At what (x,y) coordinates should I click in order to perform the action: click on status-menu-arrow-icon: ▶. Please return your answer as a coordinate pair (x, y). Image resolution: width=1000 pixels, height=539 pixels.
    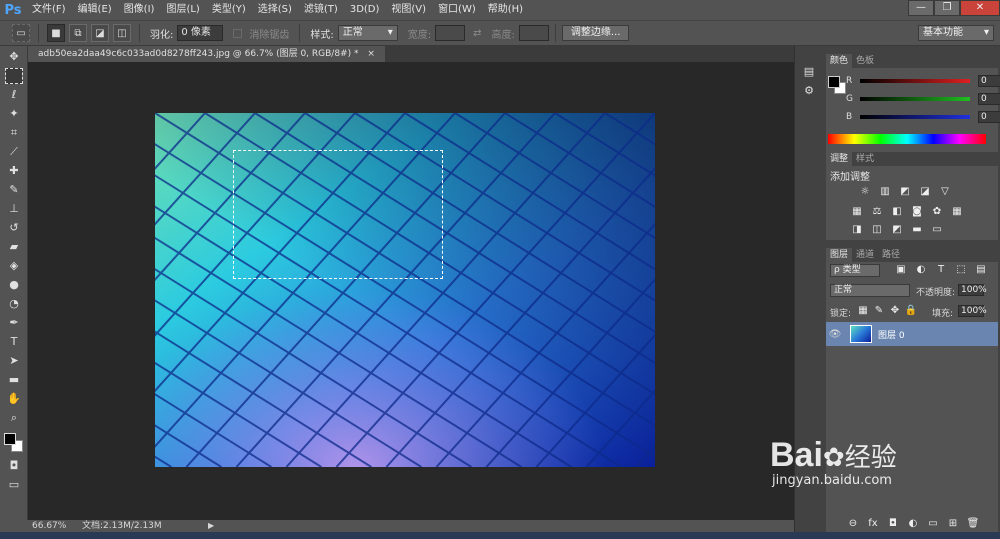
    Looking at the image, I should click on (211, 526).